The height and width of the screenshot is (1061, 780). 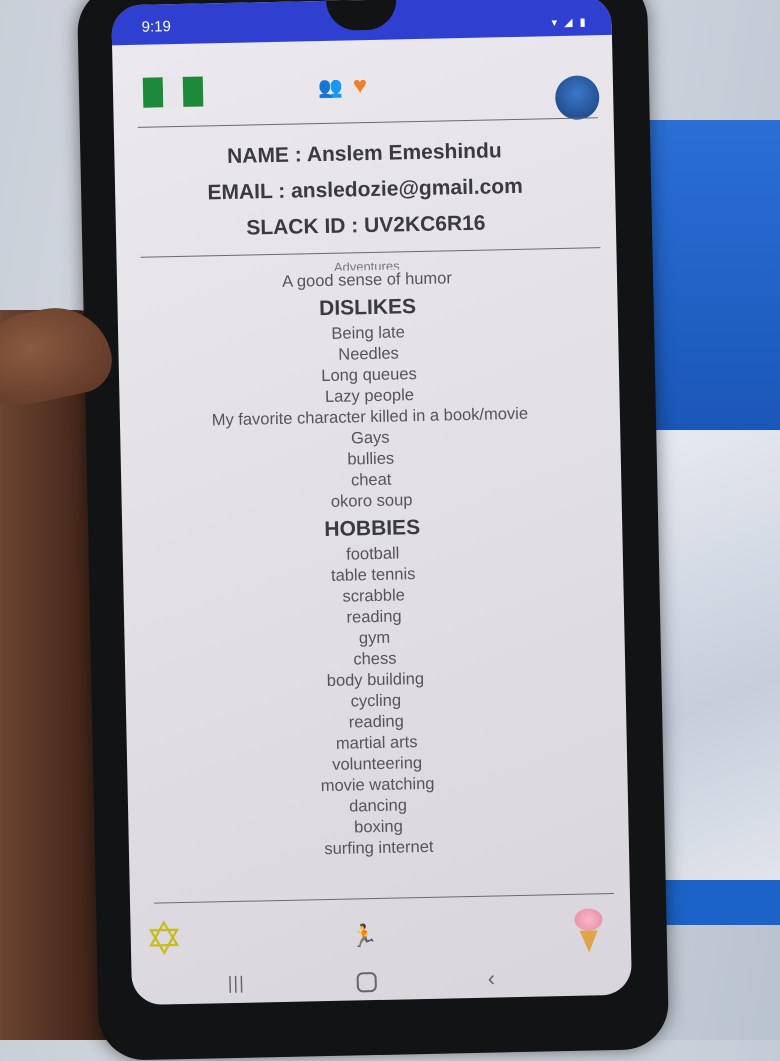 I want to click on status-time: 9:19, so click(x=156, y=27).